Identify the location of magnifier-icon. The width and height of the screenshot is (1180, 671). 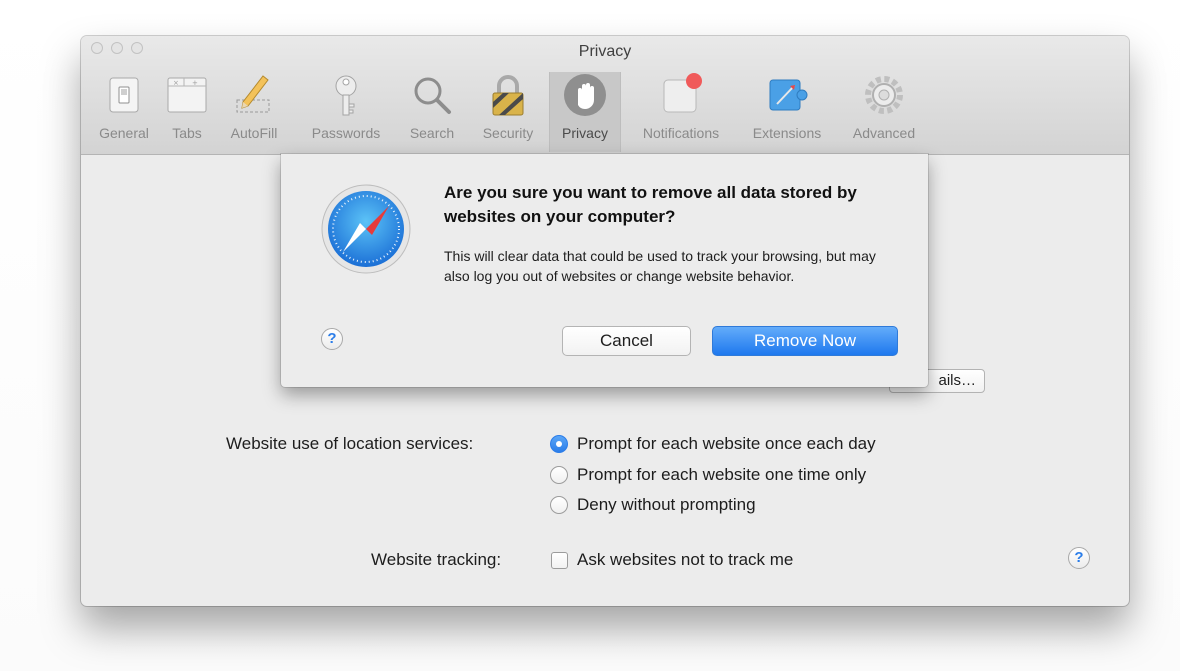
(432, 95).